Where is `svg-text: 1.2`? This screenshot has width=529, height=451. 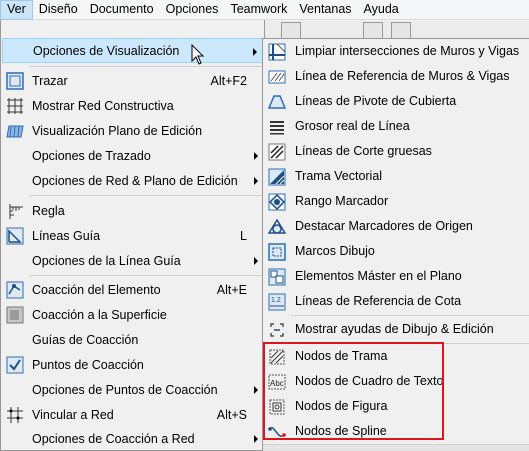 svg-text: 1.2 is located at coordinates (276, 300).